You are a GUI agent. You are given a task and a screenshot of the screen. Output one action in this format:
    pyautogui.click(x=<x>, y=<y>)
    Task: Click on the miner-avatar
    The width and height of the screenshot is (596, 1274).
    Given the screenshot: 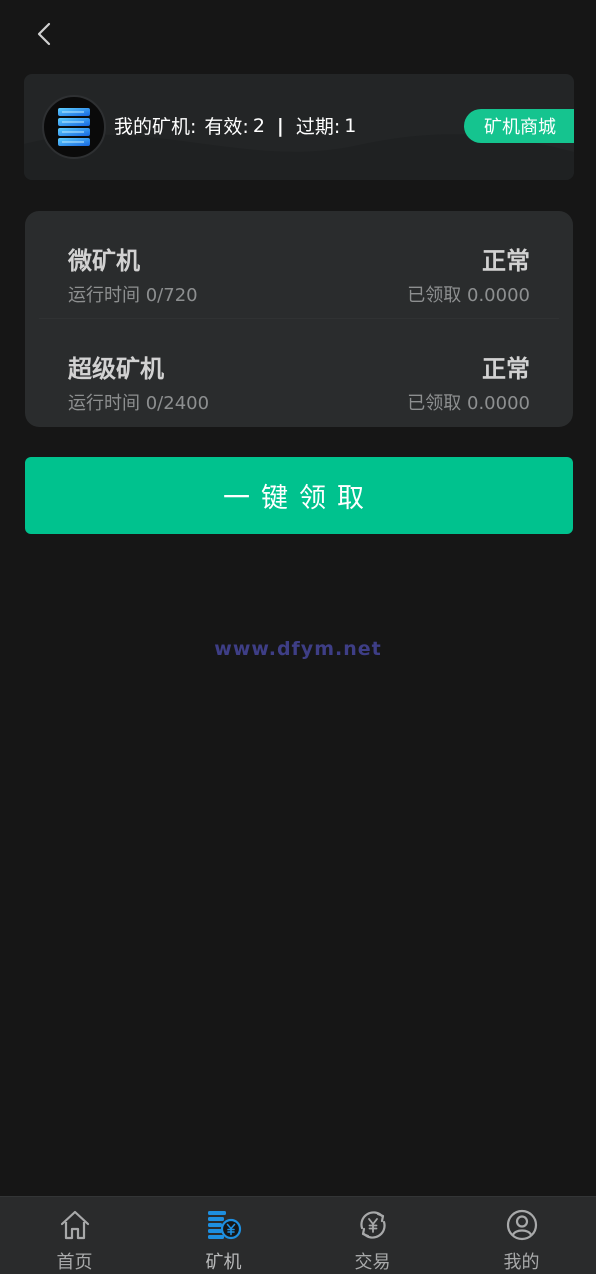 What is the action you would take?
    pyautogui.click(x=74, y=127)
    